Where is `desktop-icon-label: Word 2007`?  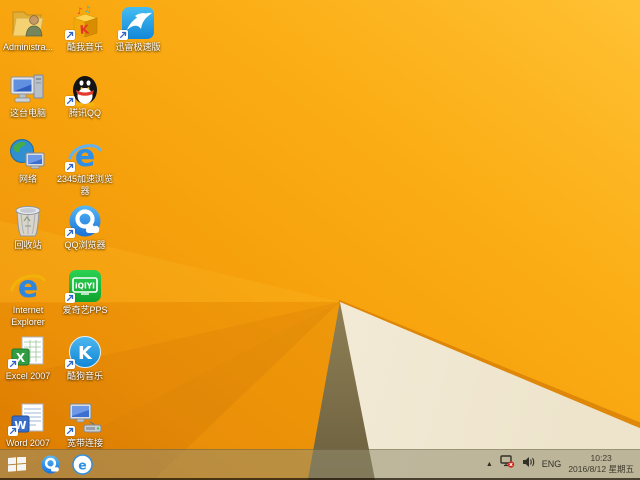
desktop-icon-label: Word 2007 is located at coordinates (28, 443).